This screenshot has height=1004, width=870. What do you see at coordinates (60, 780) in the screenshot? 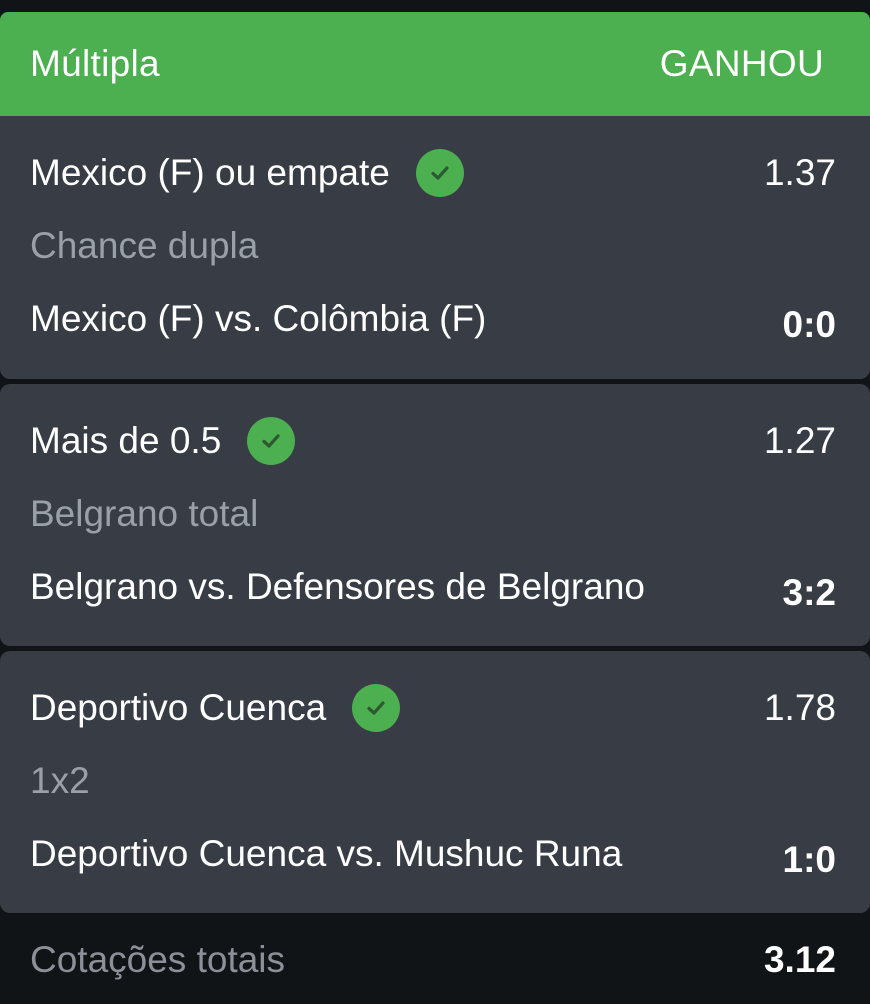
I see `selection-market: 1x2` at bounding box center [60, 780].